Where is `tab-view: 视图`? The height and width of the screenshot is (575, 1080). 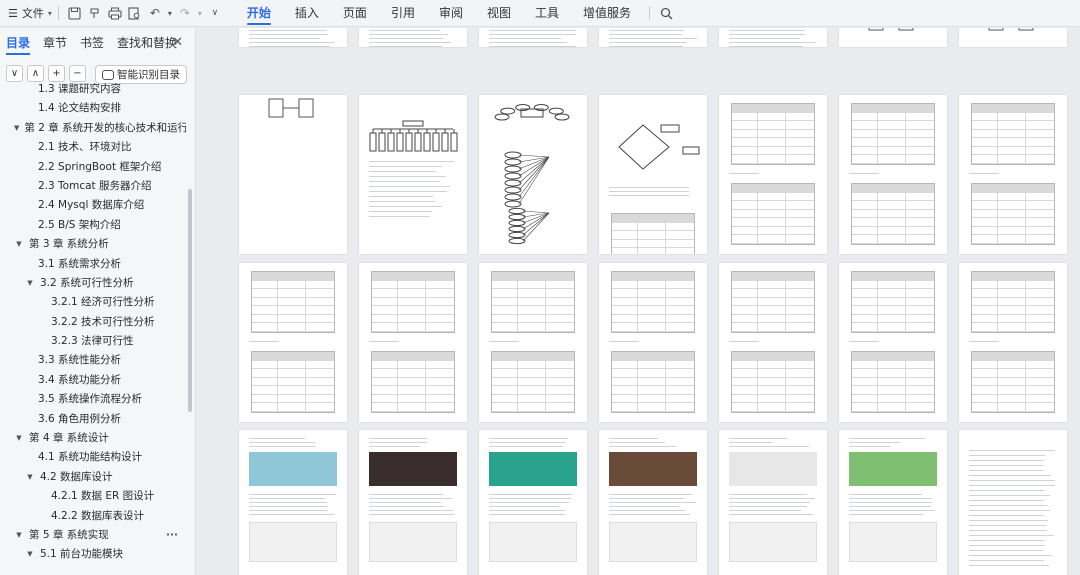 tab-view: 视图 is located at coordinates (499, 13).